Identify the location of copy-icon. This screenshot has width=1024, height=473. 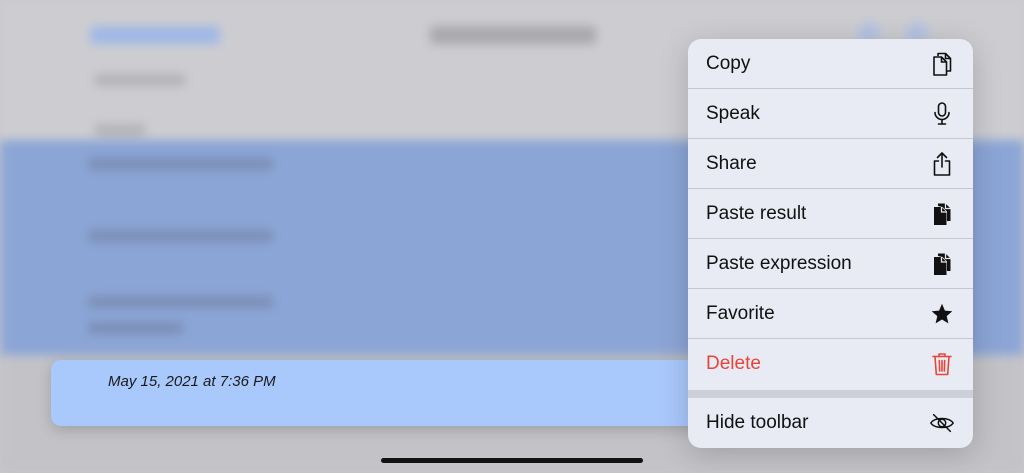
(942, 64).